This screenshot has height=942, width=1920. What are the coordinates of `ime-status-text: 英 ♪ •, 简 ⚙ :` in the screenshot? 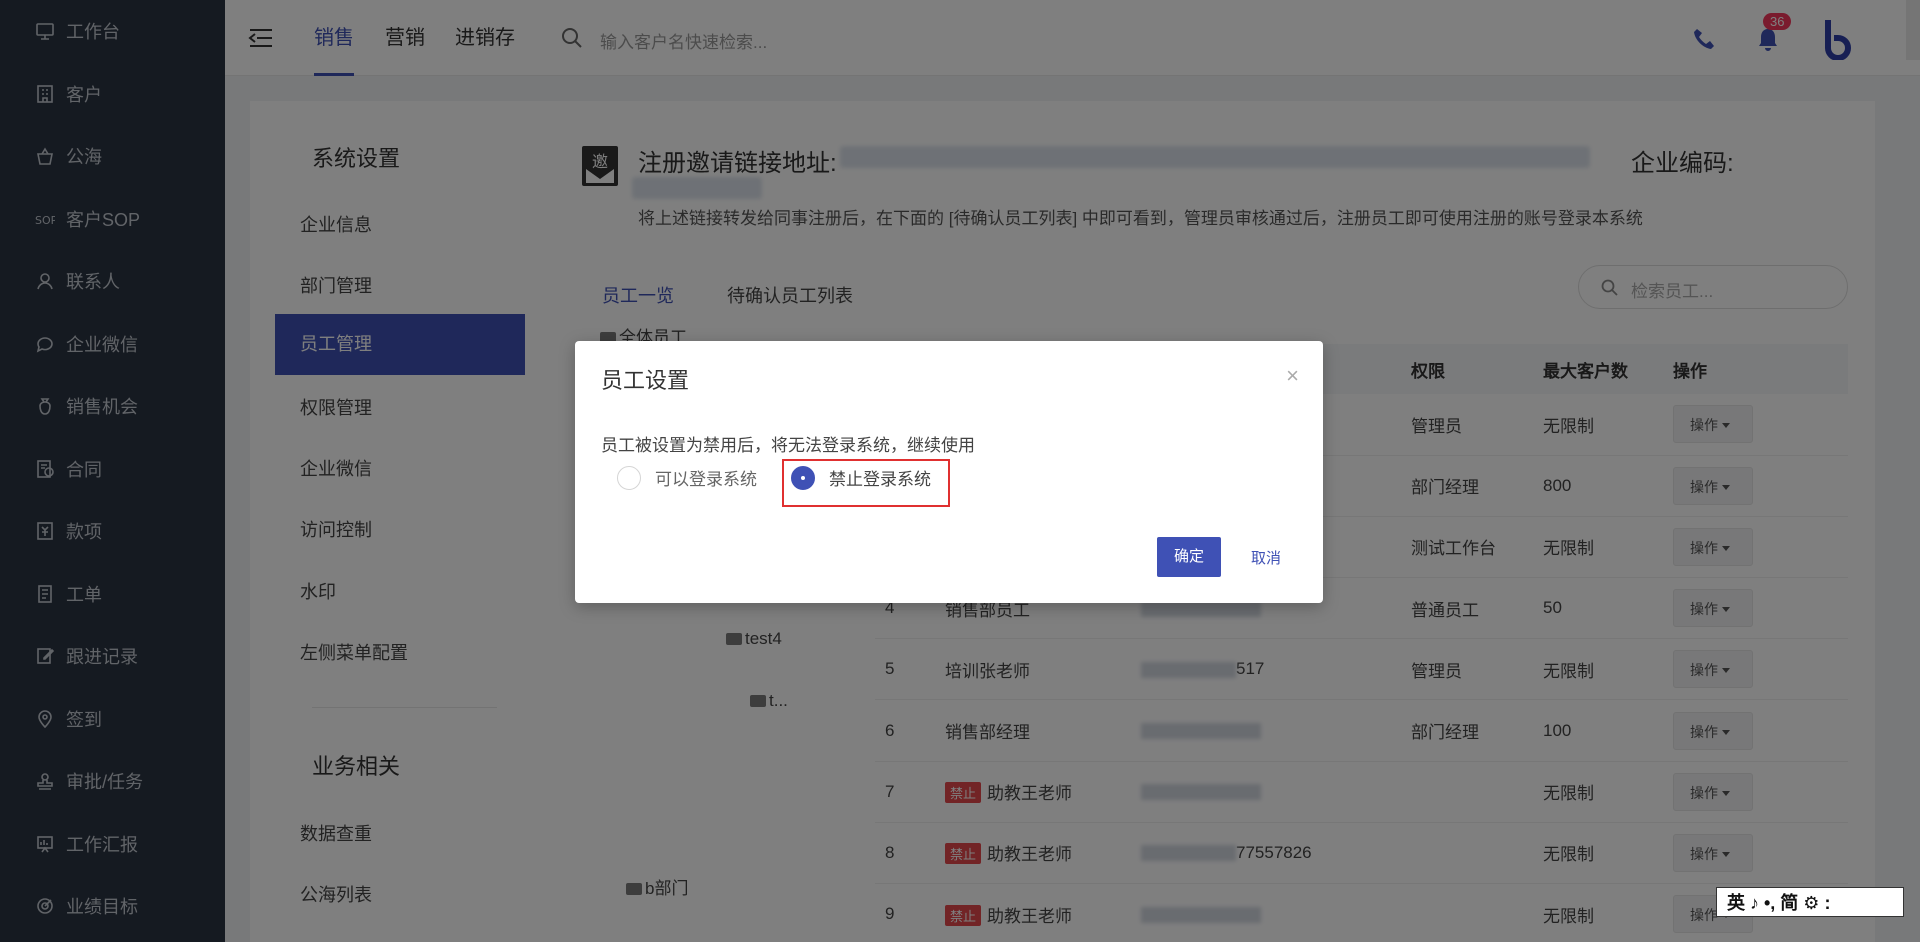 It's located at (1779, 903).